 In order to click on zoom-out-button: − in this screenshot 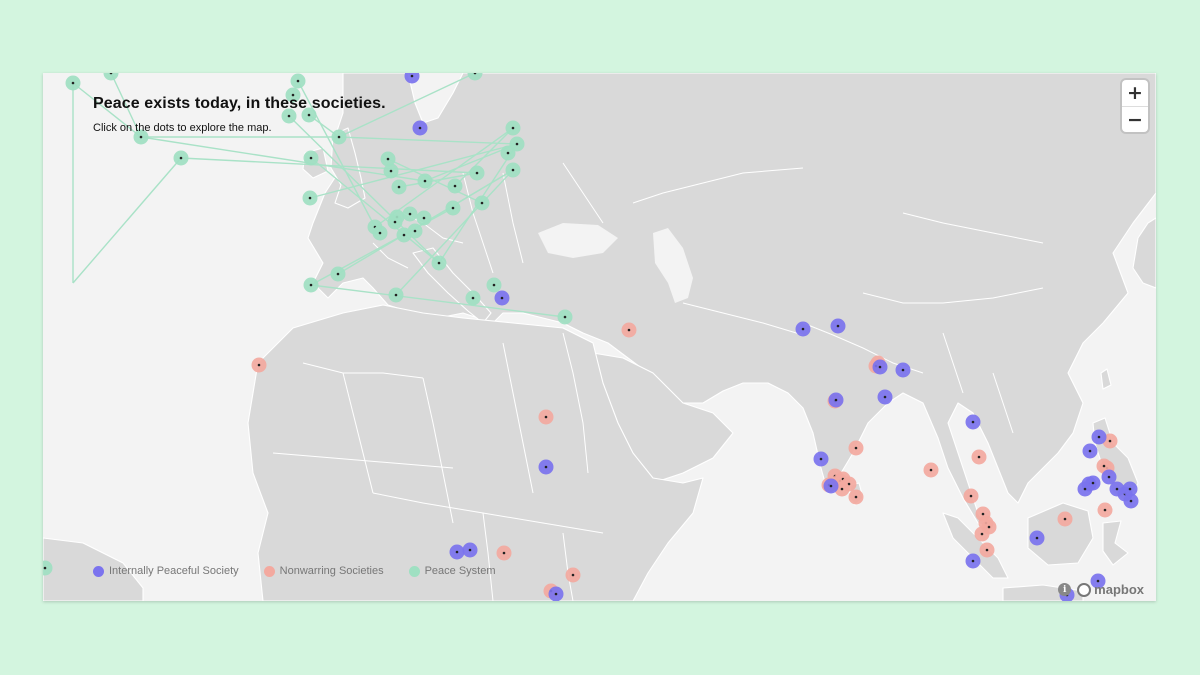, I will do `click(1135, 119)`.